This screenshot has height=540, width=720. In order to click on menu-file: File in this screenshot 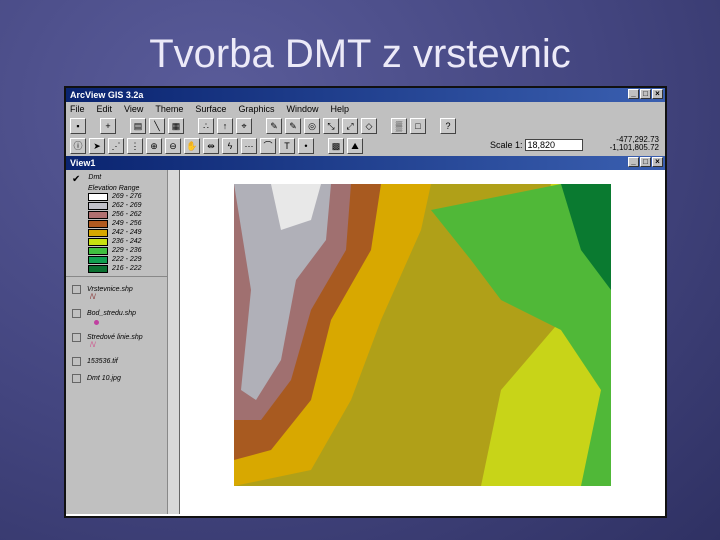, I will do `click(77, 109)`.